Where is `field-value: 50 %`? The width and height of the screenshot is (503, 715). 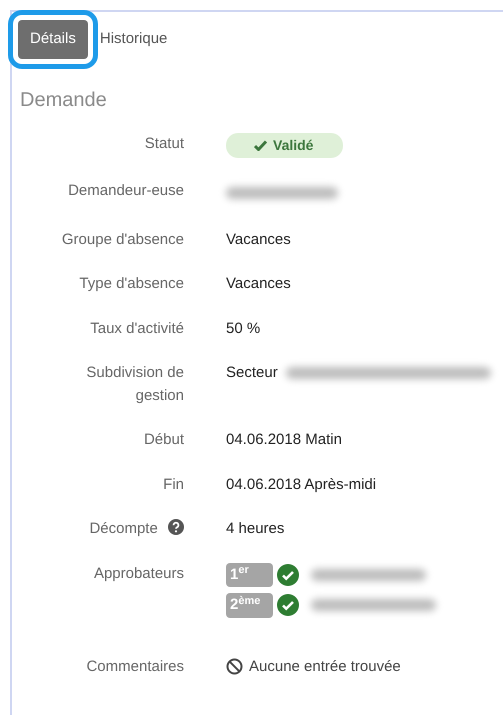
field-value: 50 % is located at coordinates (243, 328).